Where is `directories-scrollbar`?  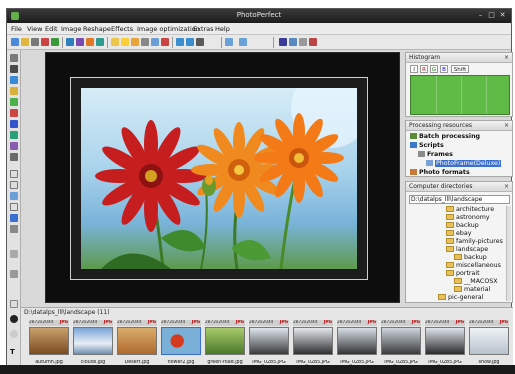
directories-scrollbar is located at coordinates (508, 253).